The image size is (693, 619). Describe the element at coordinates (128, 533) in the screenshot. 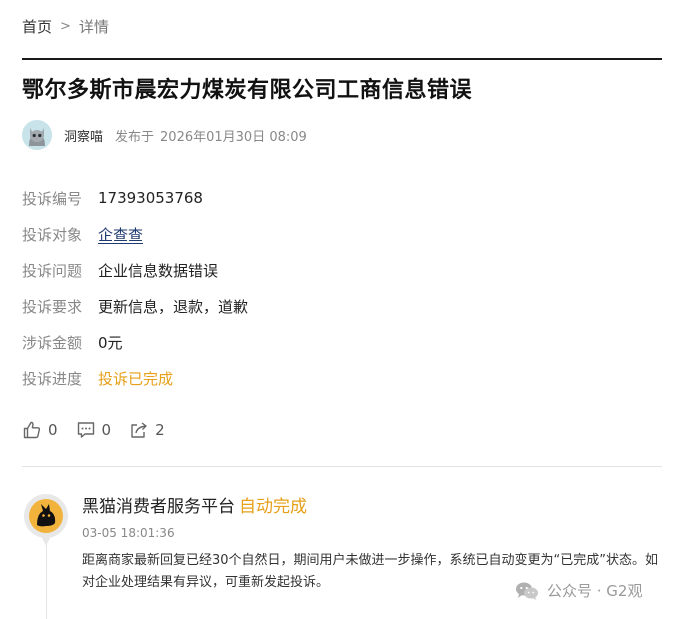

I see `reply-time: 03-05 18:01:36` at that location.